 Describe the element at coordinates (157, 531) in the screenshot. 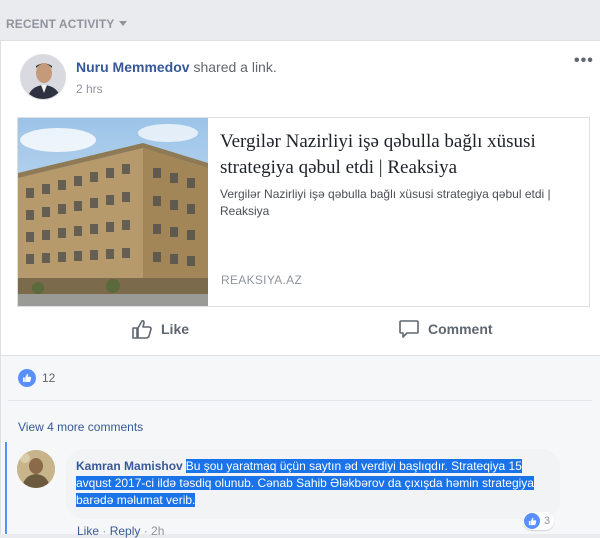

I see `comment-time: 2h` at that location.